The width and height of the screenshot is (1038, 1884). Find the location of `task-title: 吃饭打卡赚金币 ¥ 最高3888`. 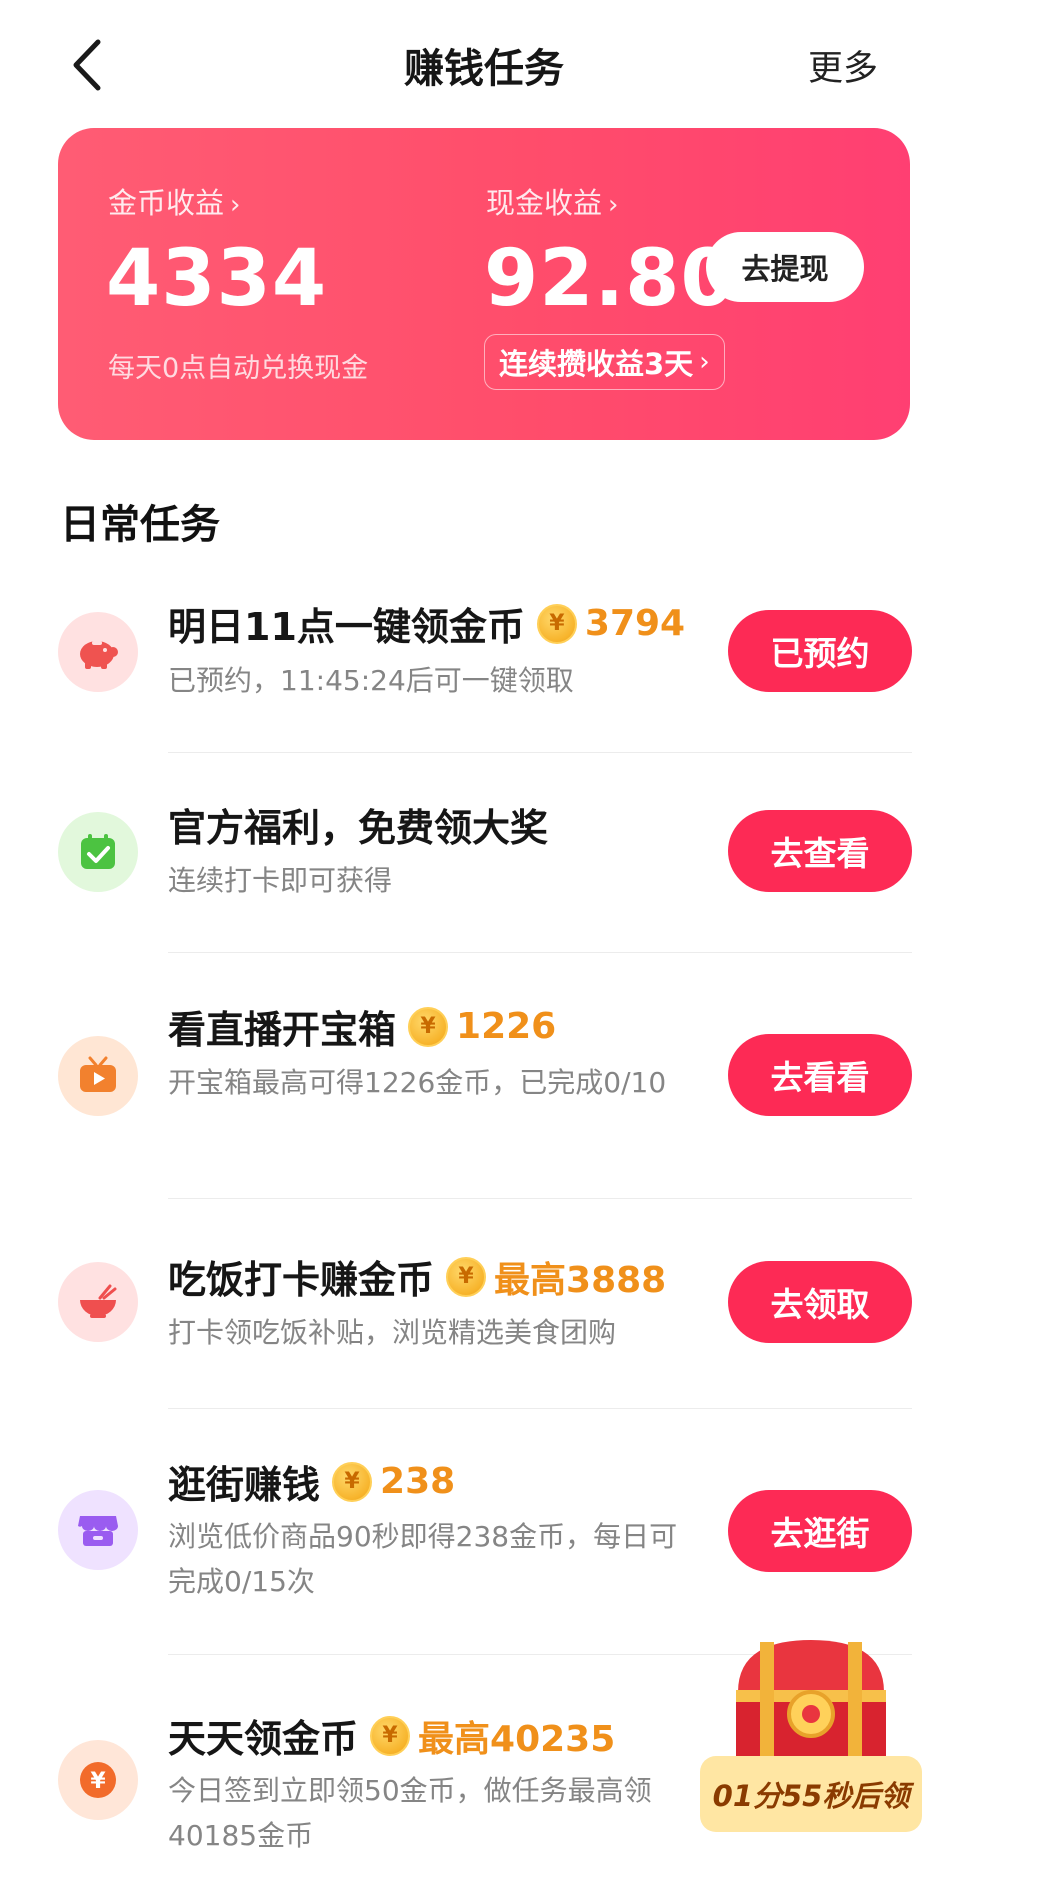

task-title: 吃饭打卡赚金币 ¥ 最高3888 is located at coordinates (417, 1276).